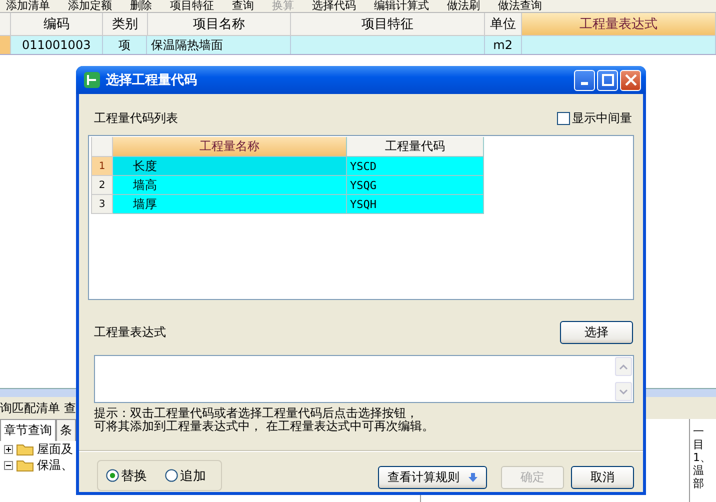 The height and width of the screenshot is (502, 716). What do you see at coordinates (30, 408) in the screenshot?
I see `pane-title: 询匹配清单` at bounding box center [30, 408].